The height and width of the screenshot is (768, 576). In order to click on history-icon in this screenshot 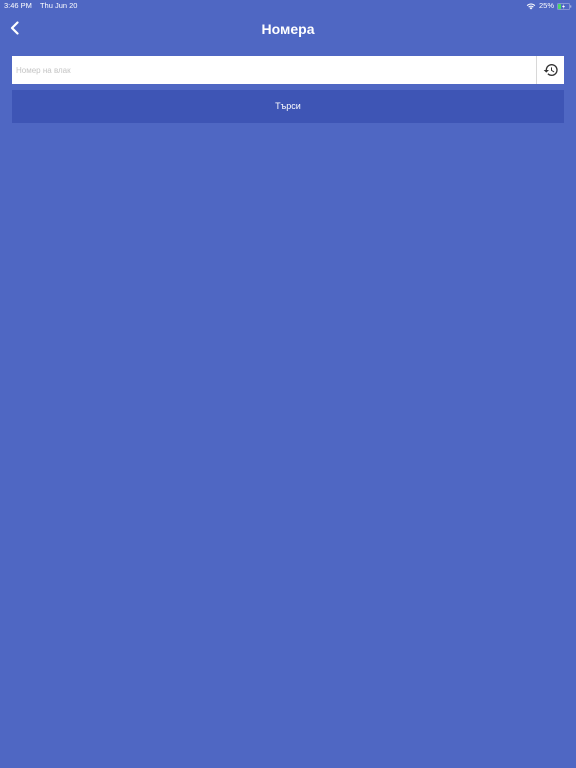, I will do `click(551, 70)`.